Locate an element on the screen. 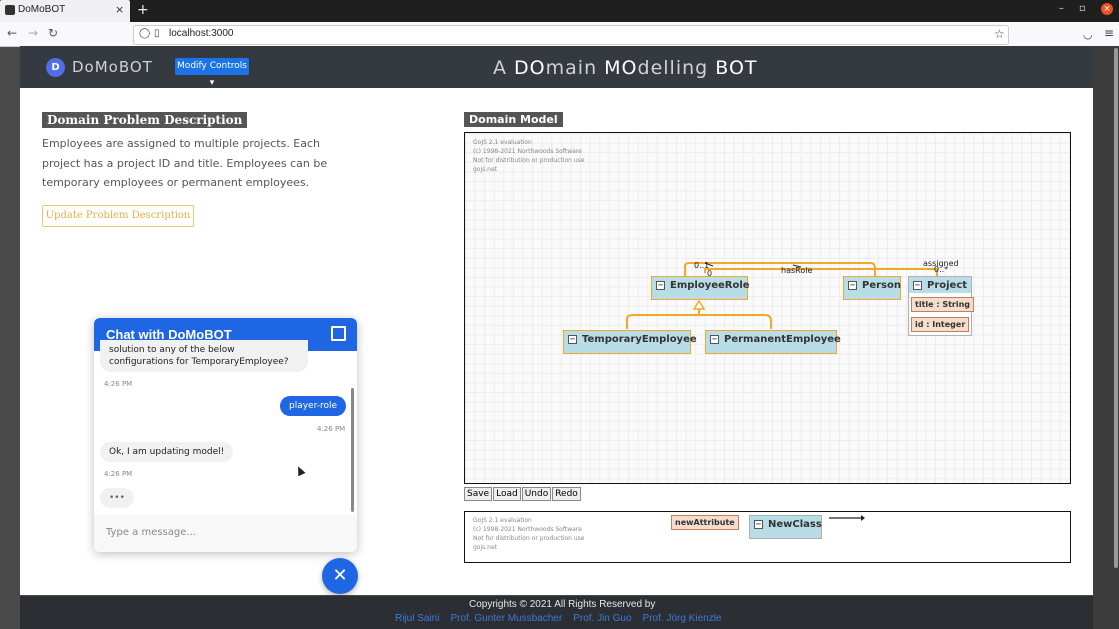 This screenshot has height=629, width=1119. palette-new-attribute: newAttribute is located at coordinates (705, 522).